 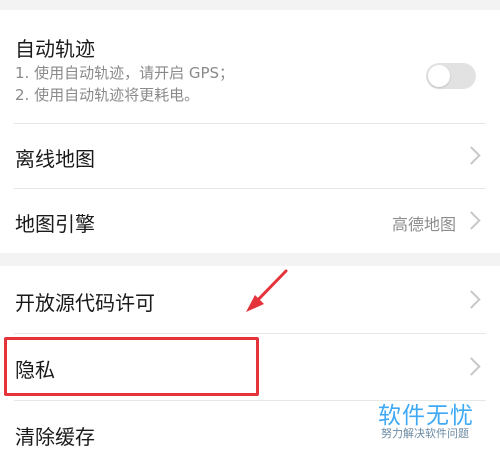 What do you see at coordinates (55, 159) in the screenshot?
I see `offline-map-label: 离线地图` at bounding box center [55, 159].